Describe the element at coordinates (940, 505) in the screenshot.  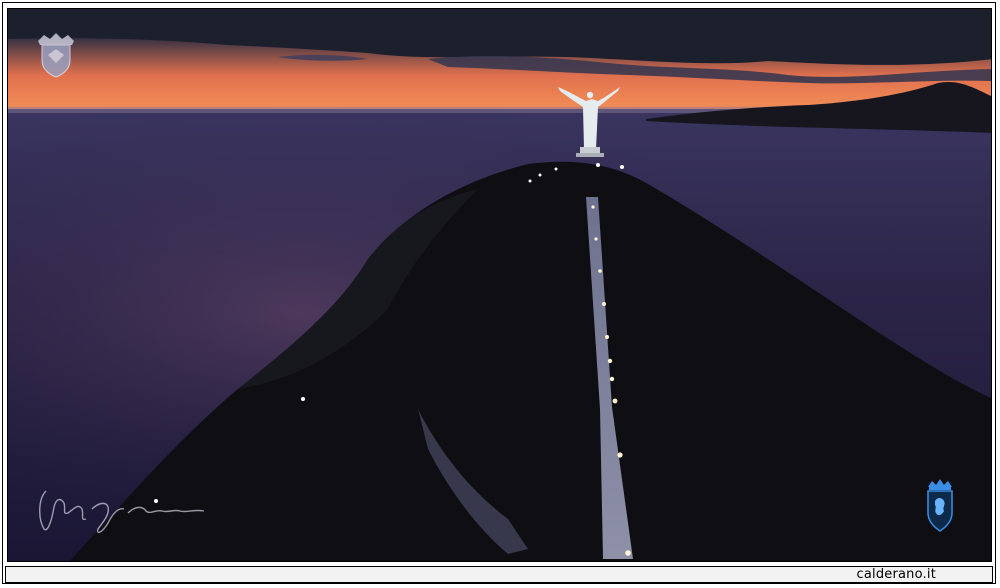
I see `lion-shield-icon` at that location.